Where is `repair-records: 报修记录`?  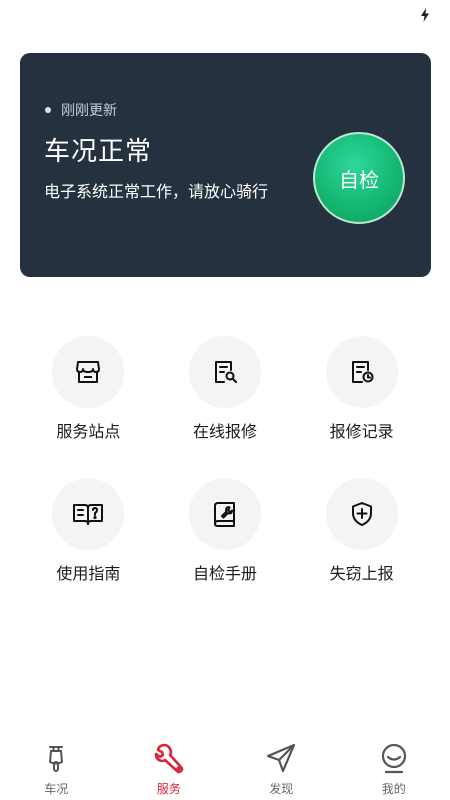 repair-records: 报修记录 is located at coordinates (361, 389).